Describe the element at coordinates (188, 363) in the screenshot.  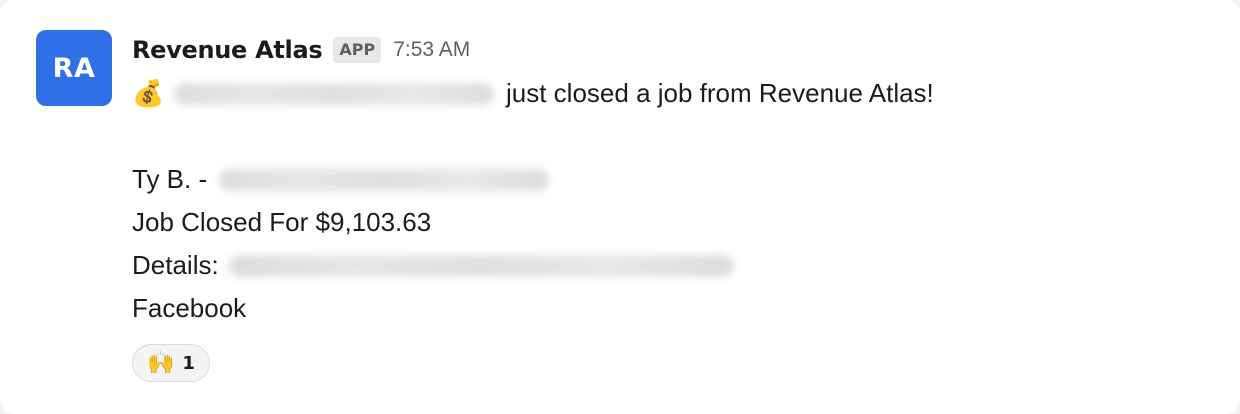
I see `reaction-count: 1` at that location.